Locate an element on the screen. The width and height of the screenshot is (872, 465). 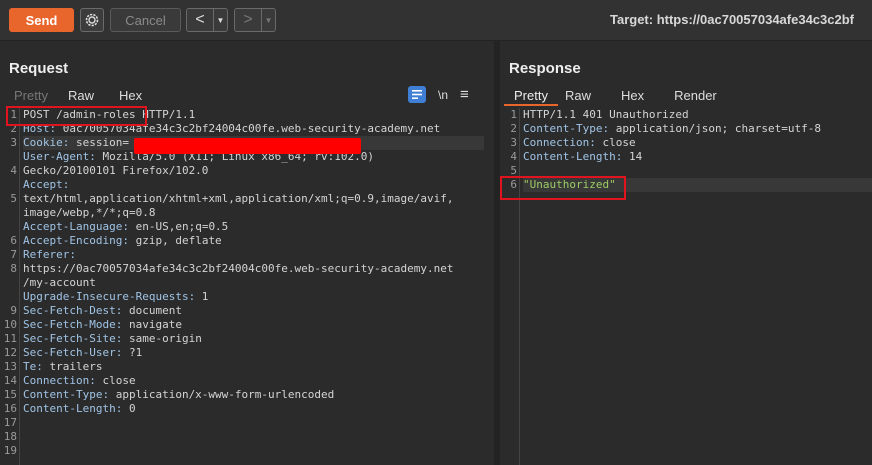
header-name: Sec-Fetch-User: is located at coordinates (73, 352).